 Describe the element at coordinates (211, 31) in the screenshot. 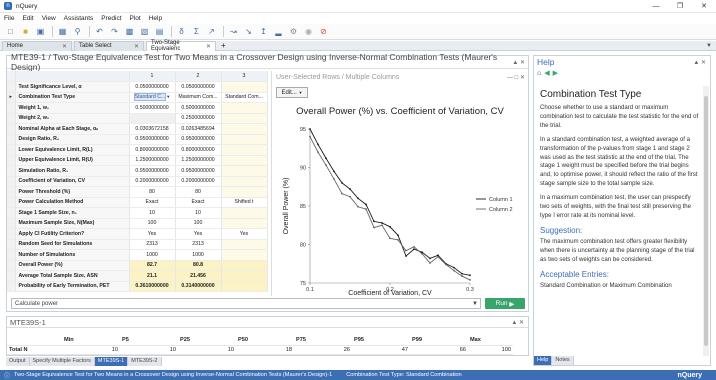

I see `chart-icon: ↗` at that location.